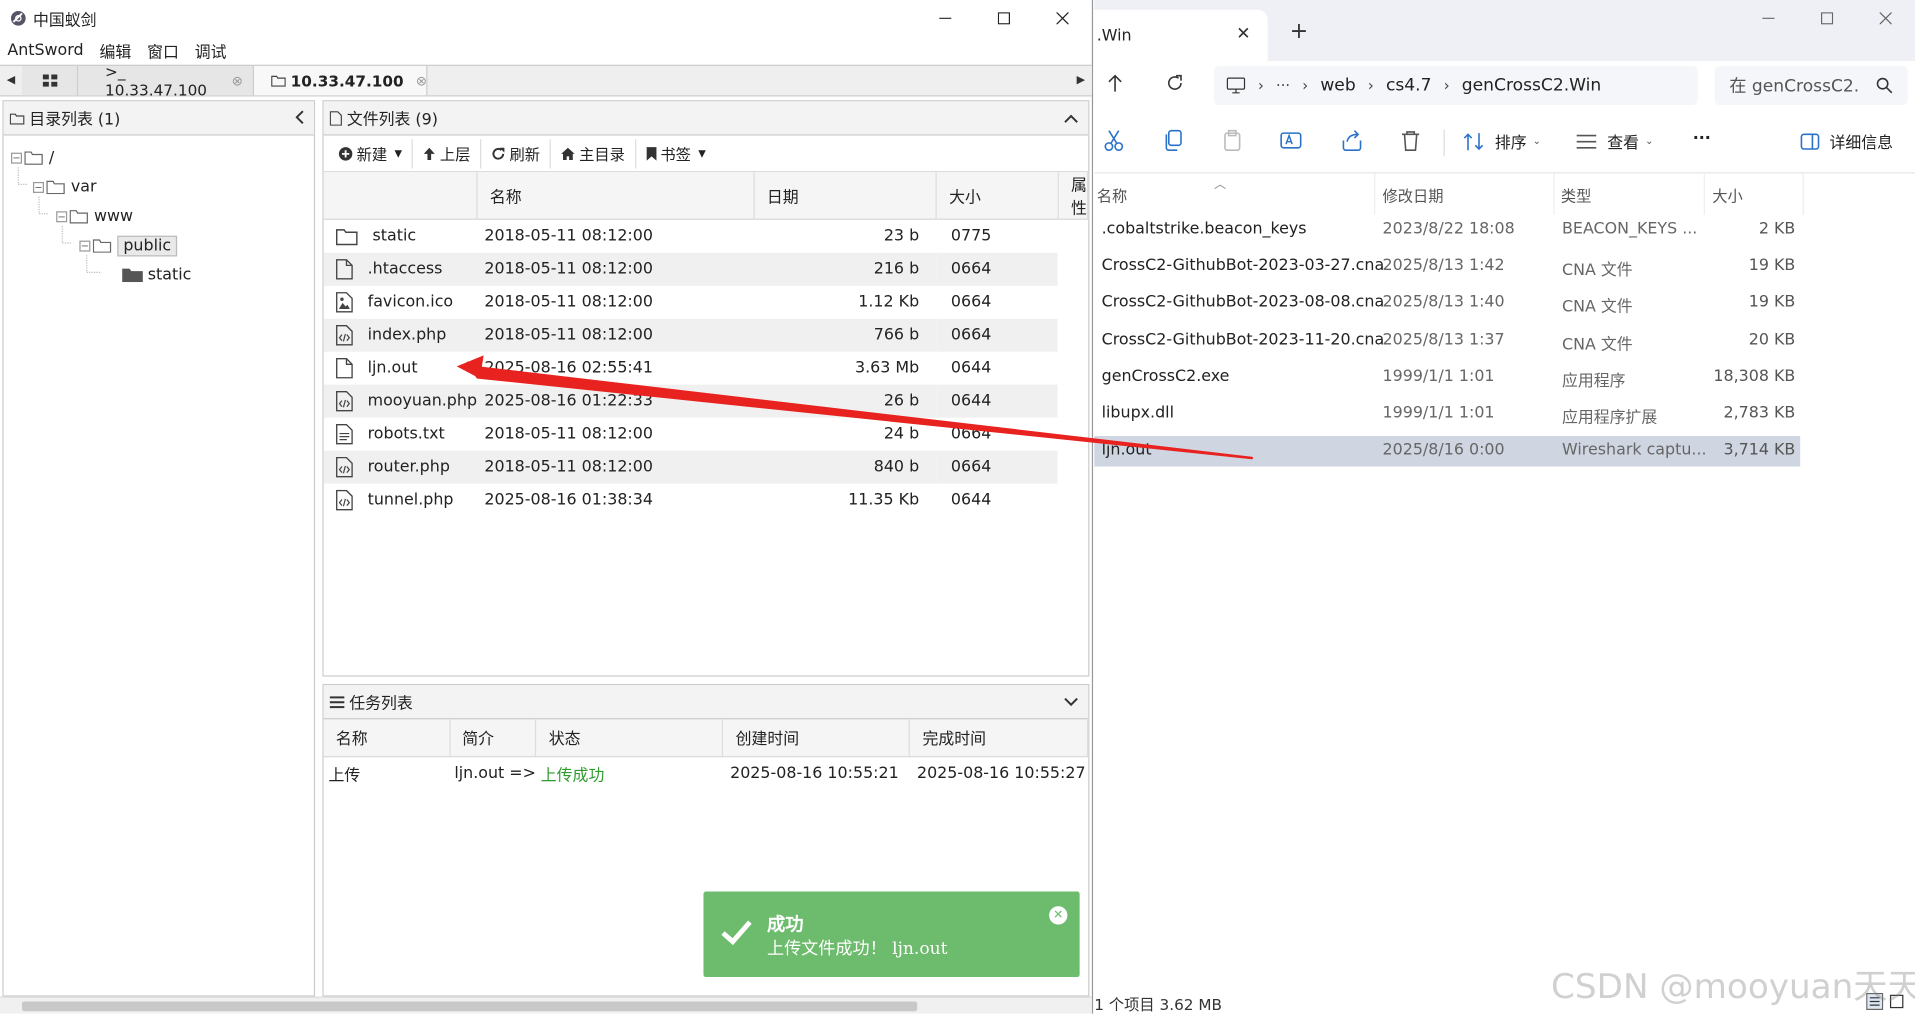 This screenshot has width=1915, height=1014. What do you see at coordinates (629, 738) in the screenshot?
I see `task-column-status: 状态` at bounding box center [629, 738].